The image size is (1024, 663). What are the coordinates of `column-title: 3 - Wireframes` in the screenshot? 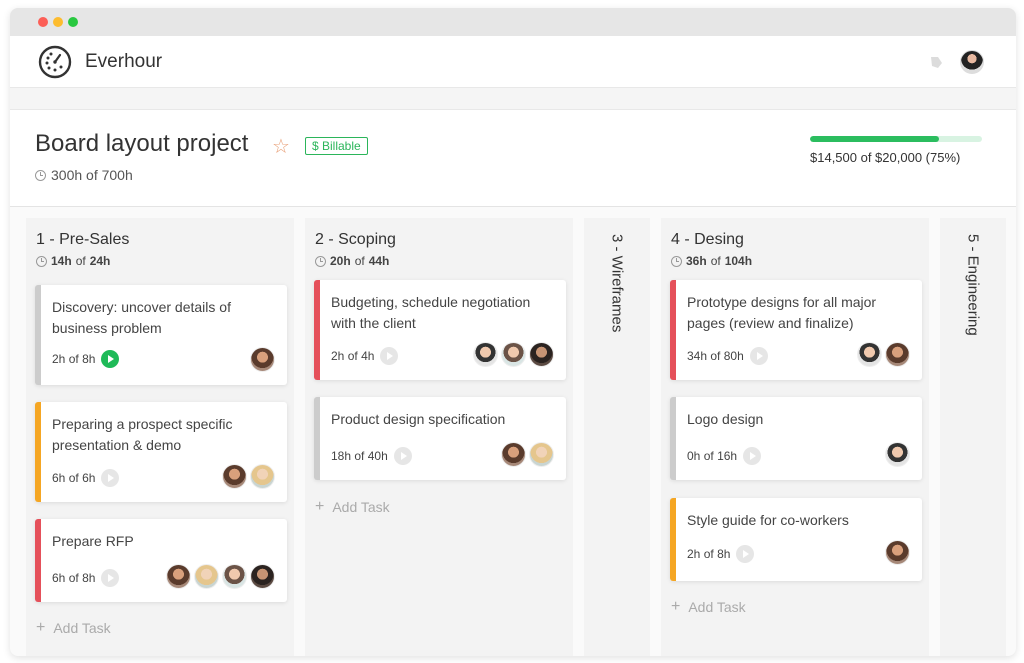 It's located at (617, 283).